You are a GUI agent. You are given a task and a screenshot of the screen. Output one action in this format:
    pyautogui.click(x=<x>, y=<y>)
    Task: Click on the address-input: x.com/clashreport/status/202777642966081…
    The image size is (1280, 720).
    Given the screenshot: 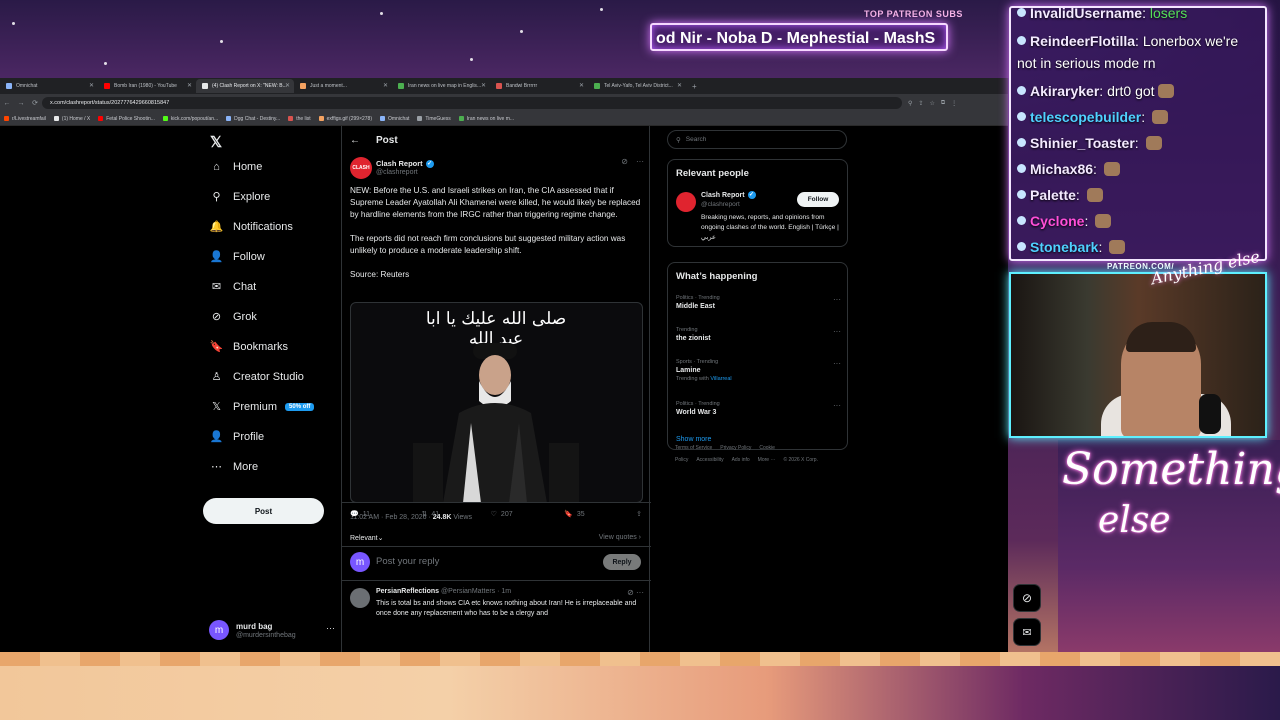 What is the action you would take?
    pyautogui.click(x=472, y=103)
    